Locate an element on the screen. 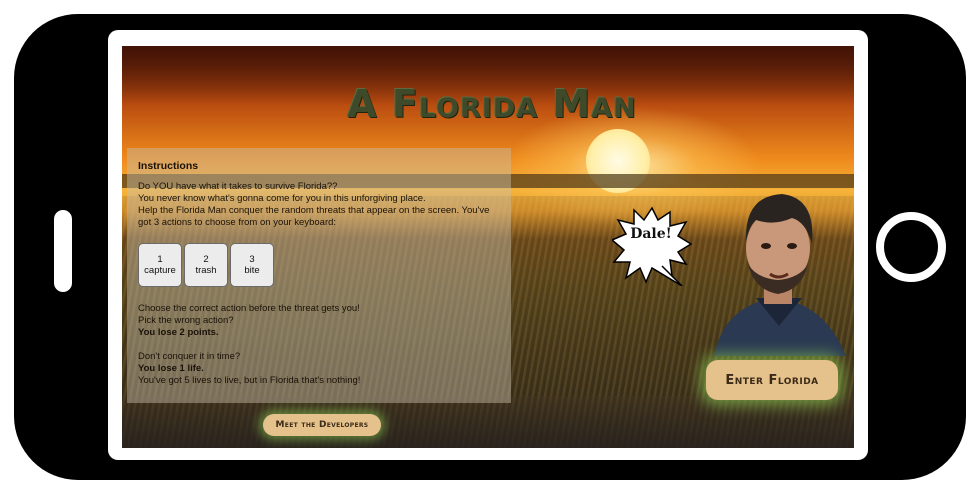  game-title: A Florida Man is located at coordinates (492, 104).